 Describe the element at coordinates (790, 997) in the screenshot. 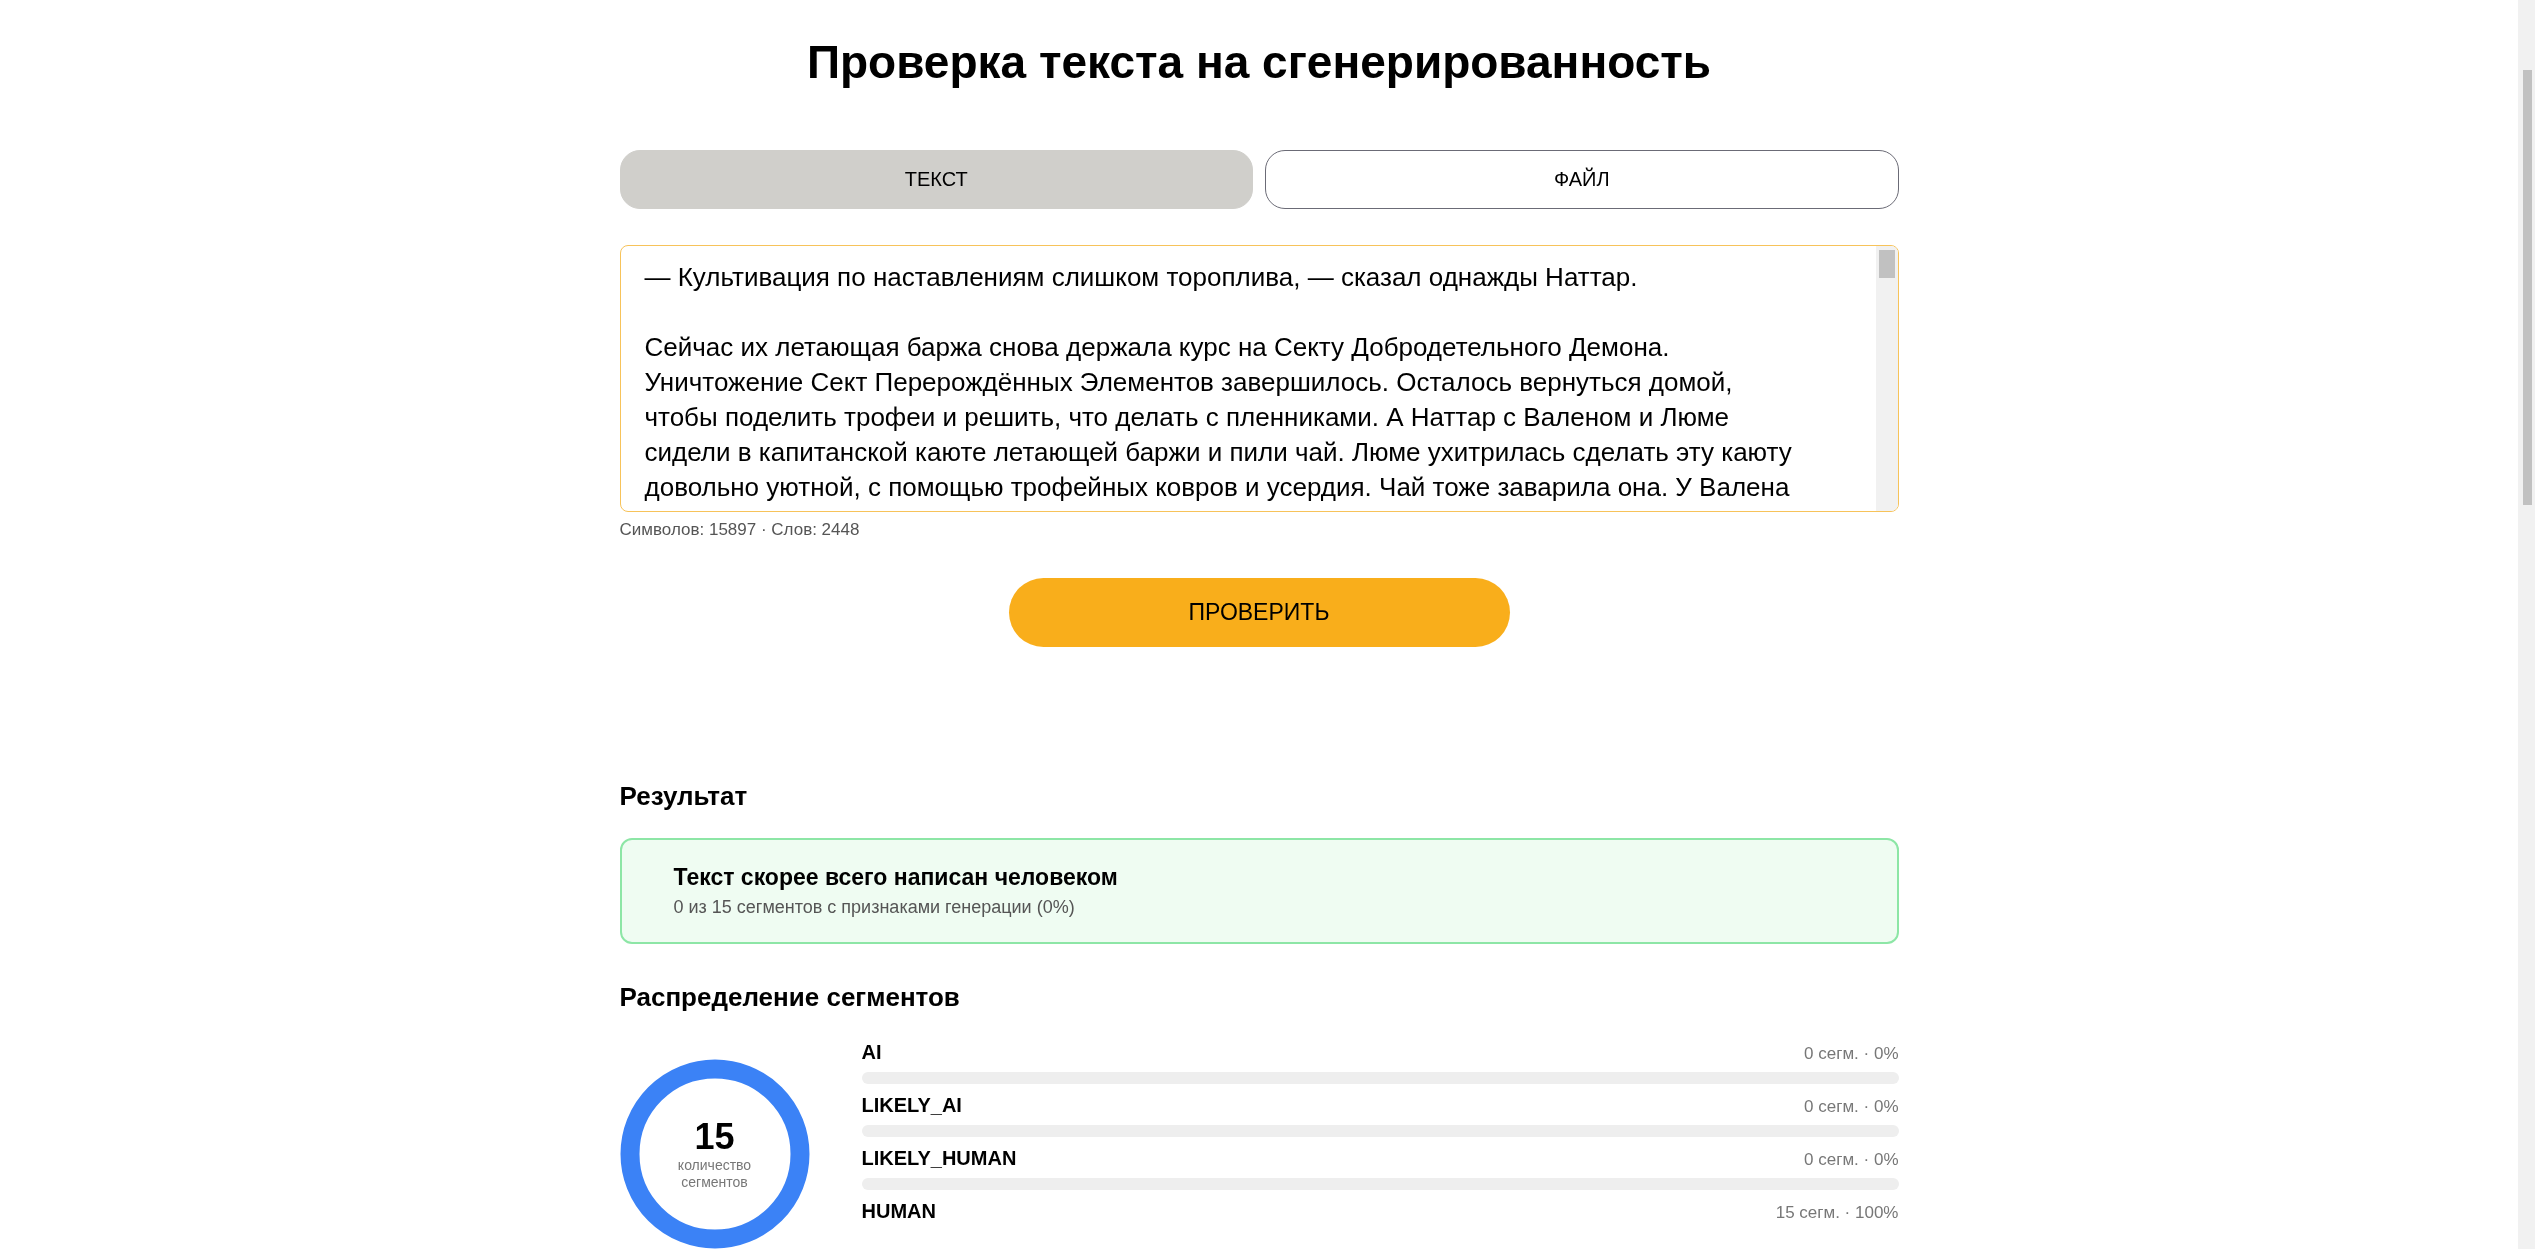

I see `distribution-heading: Распределение сегментов` at that location.